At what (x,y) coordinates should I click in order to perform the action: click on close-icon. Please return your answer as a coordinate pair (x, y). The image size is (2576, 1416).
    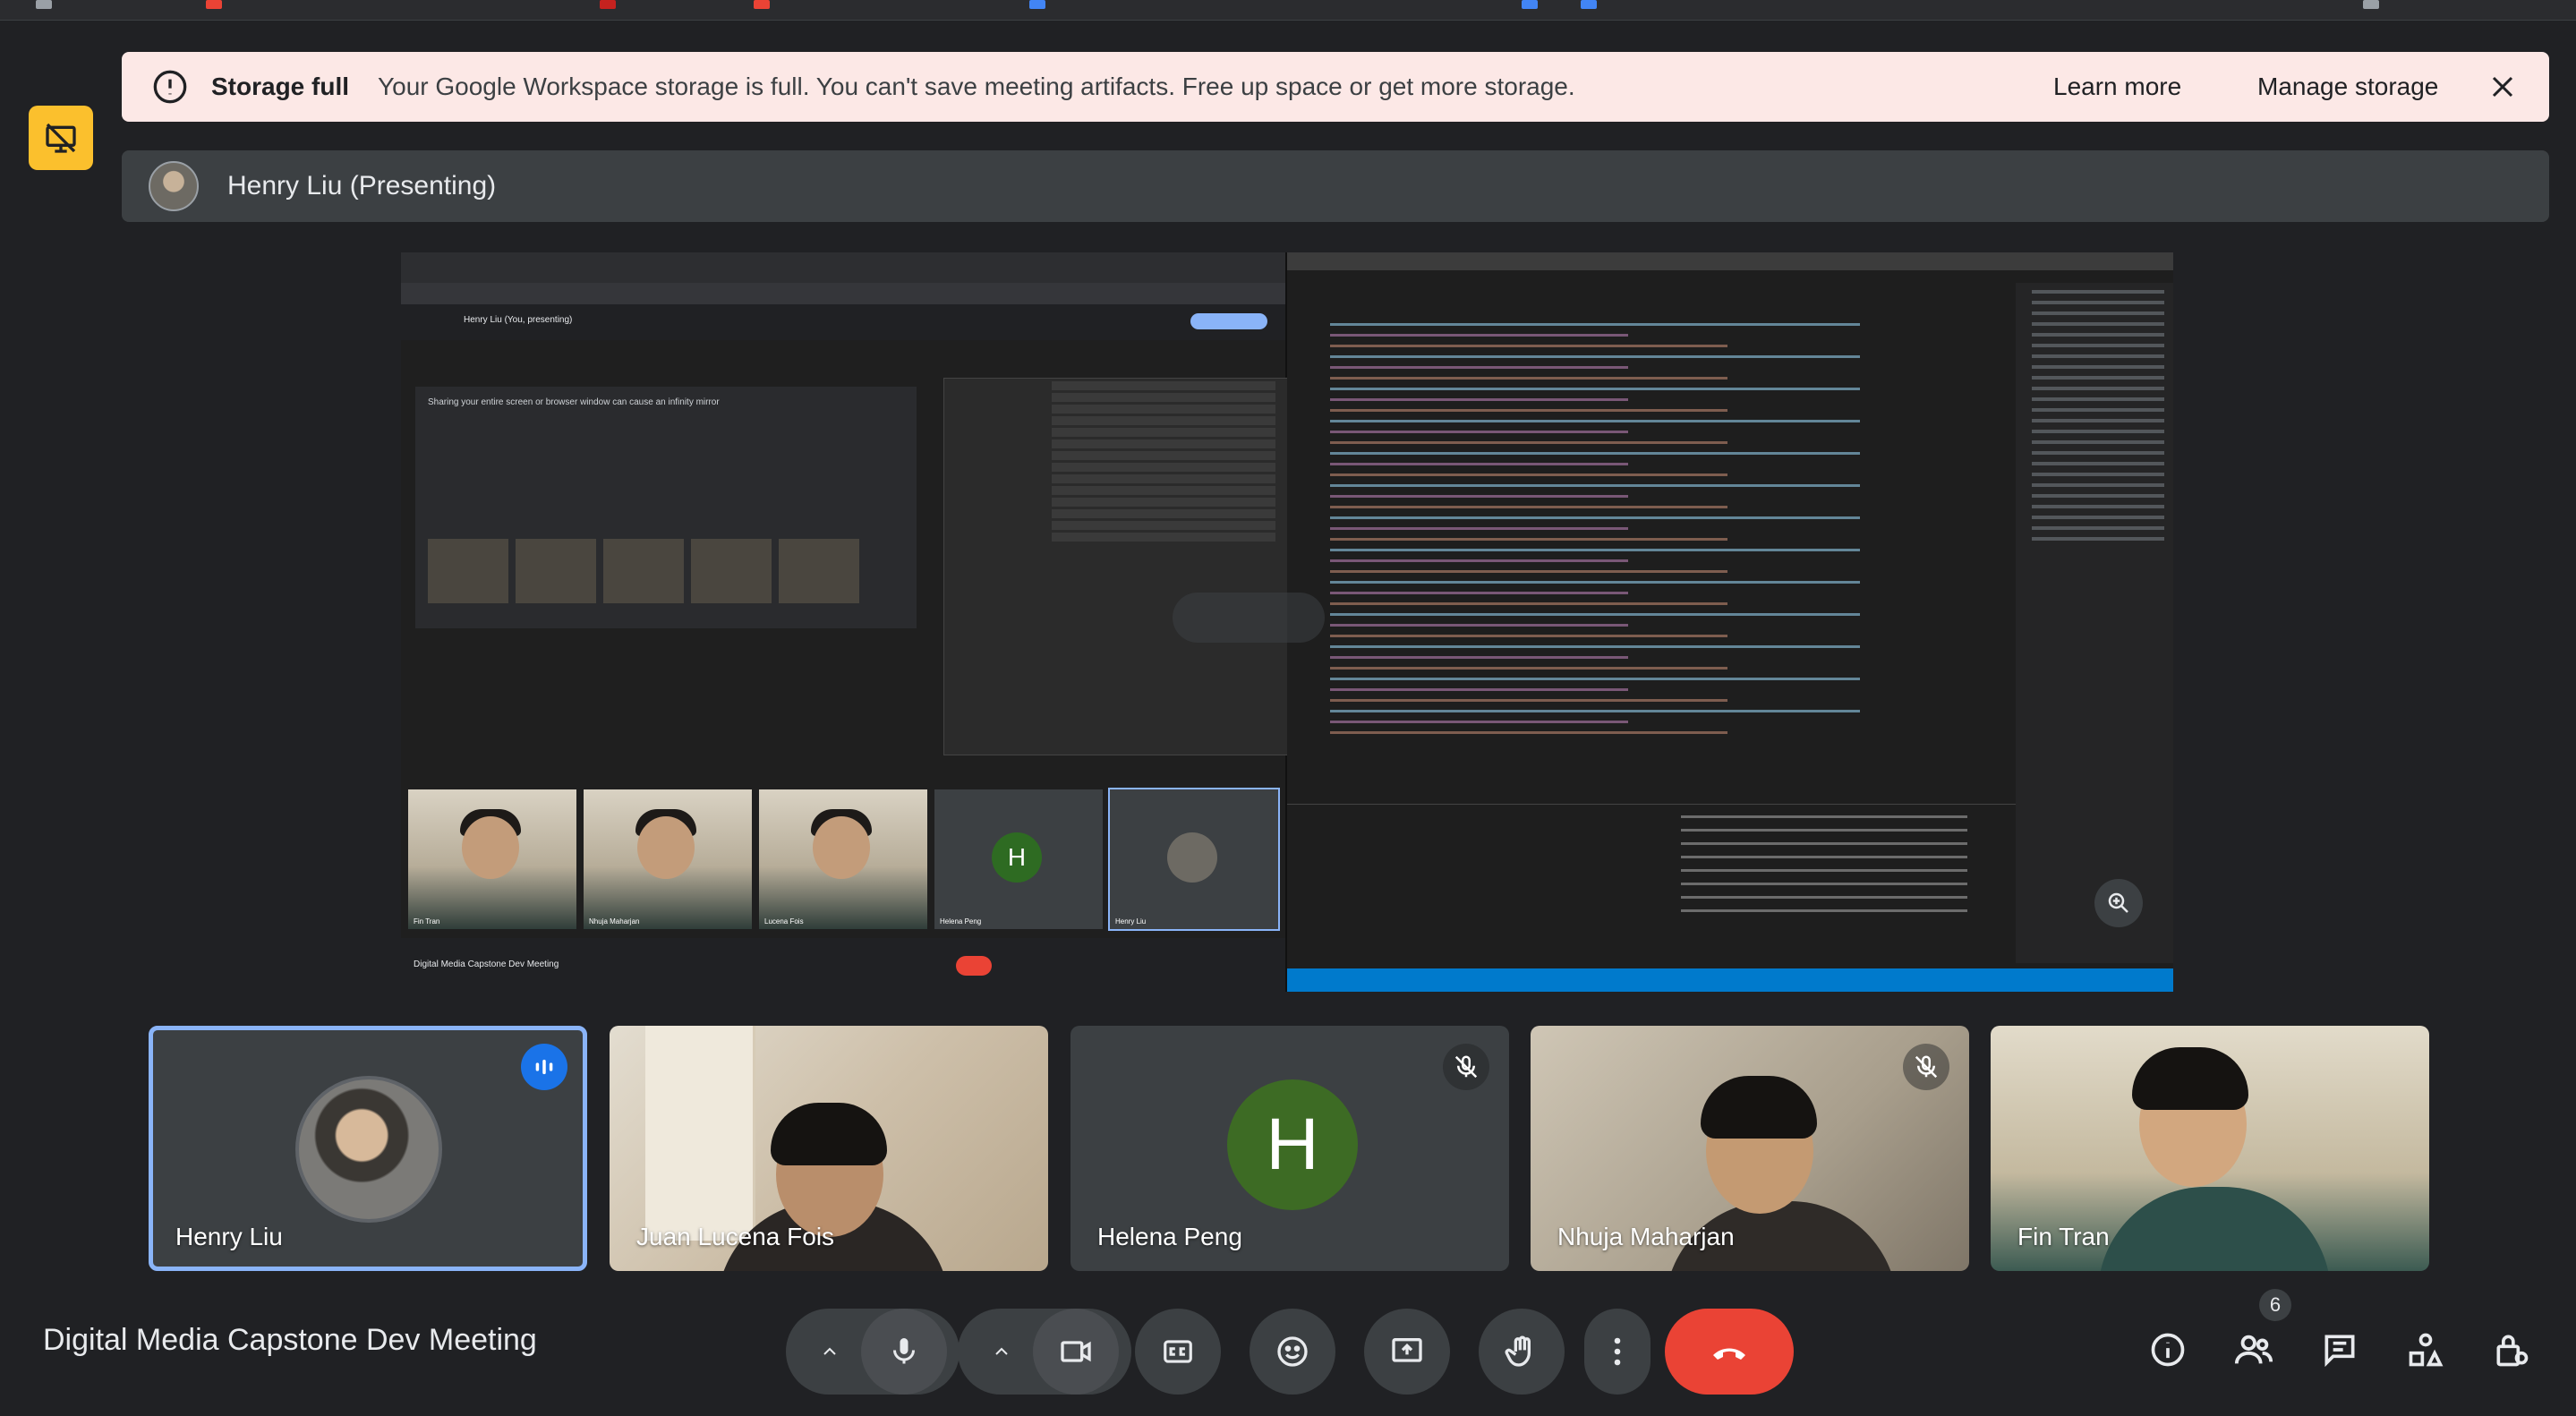
    Looking at the image, I should click on (2503, 87).